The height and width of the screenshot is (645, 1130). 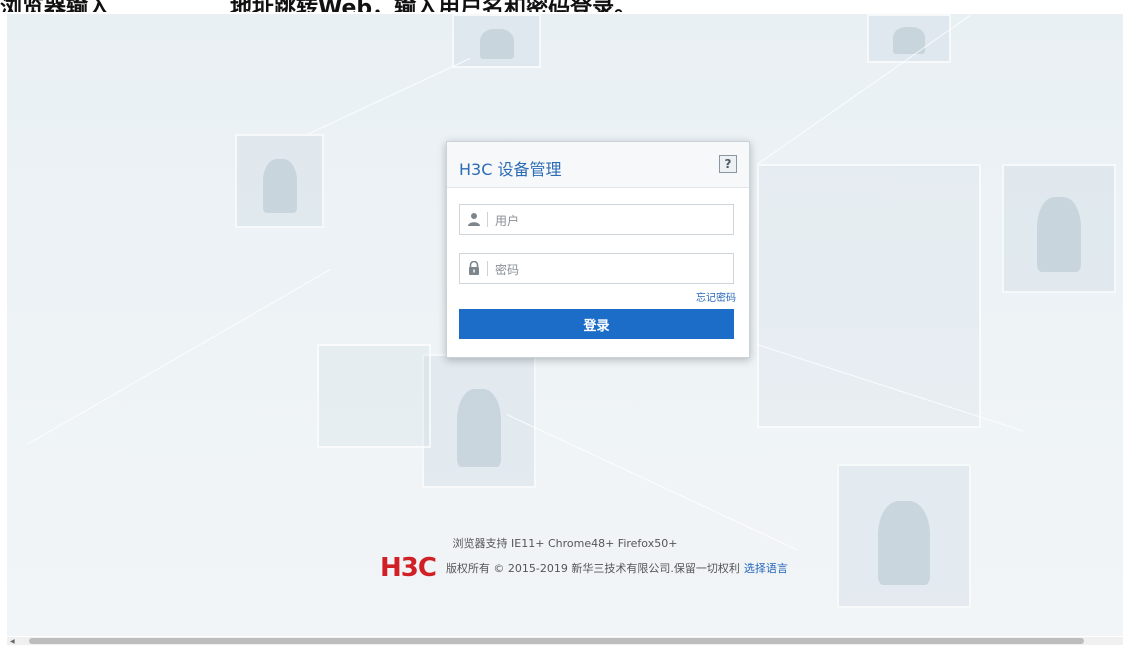 I want to click on horizontal-scrollbar: ◀, so click(x=565, y=641).